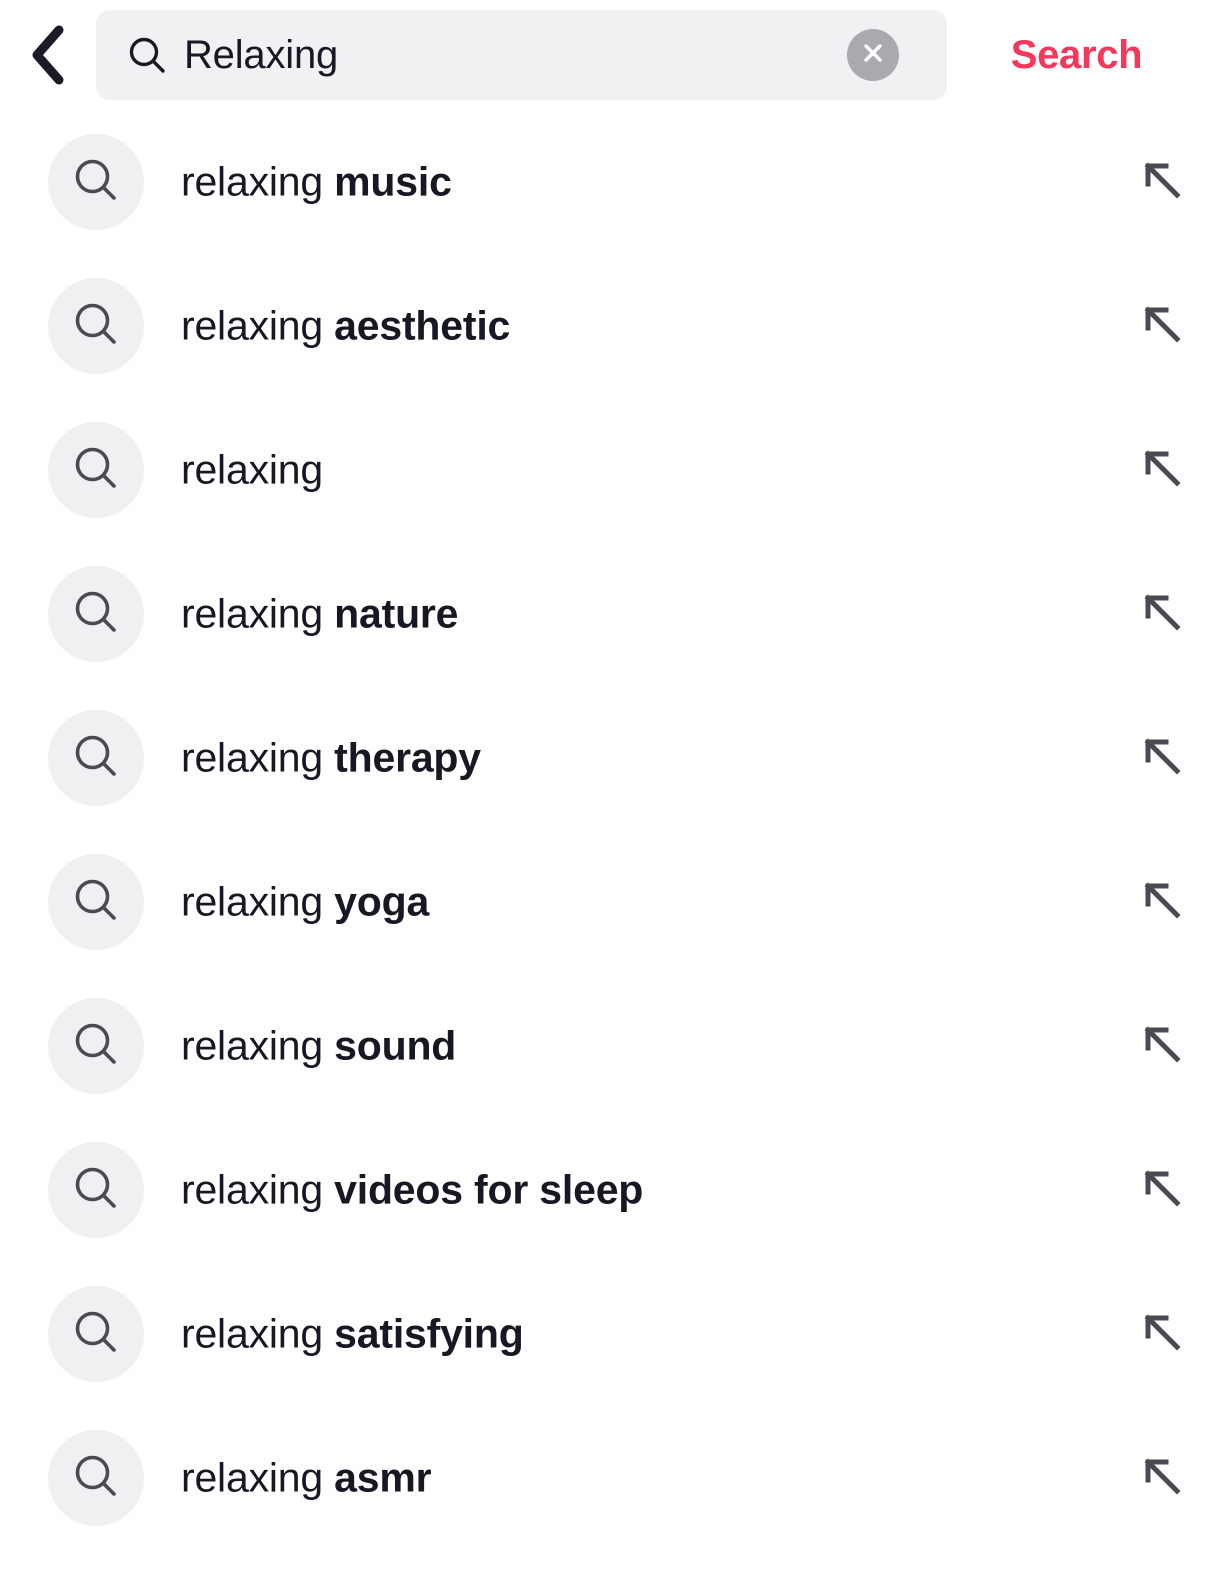 This screenshot has width=1224, height=1569. What do you see at coordinates (396, 613) in the screenshot?
I see `suggestion-query-completion: nature` at bounding box center [396, 613].